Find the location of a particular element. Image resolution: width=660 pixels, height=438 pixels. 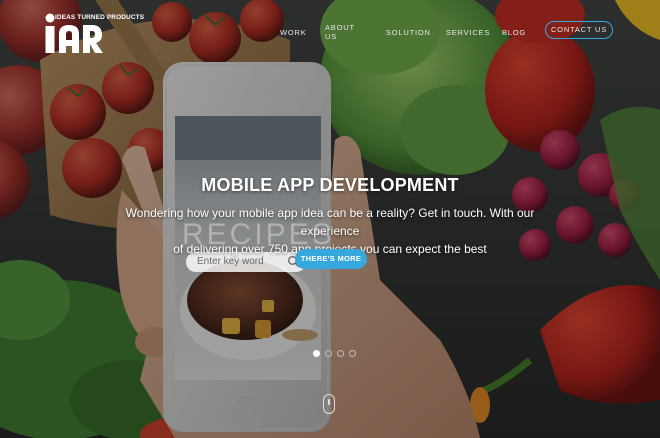

scroll-wheel-icon is located at coordinates (329, 402).